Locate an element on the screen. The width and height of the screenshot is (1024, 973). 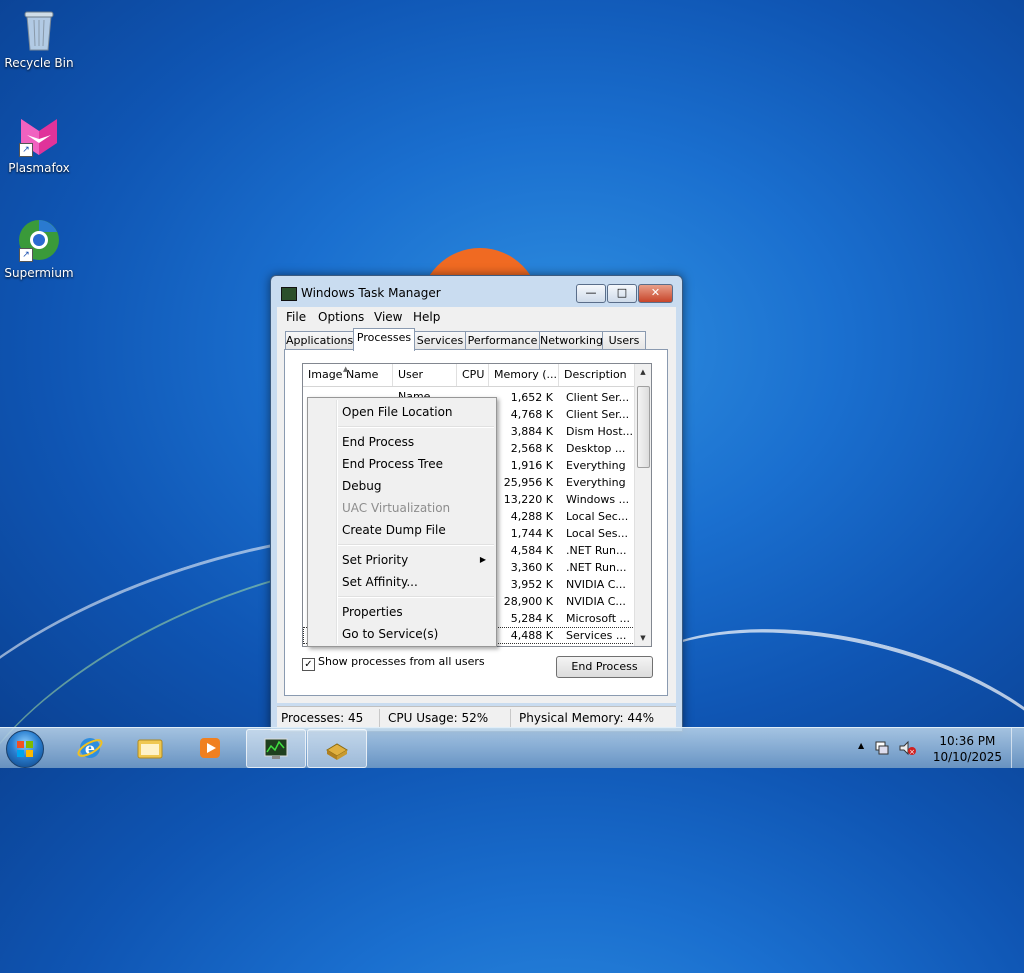
clock-time: 10:36 PM is located at coordinates (967, 741).